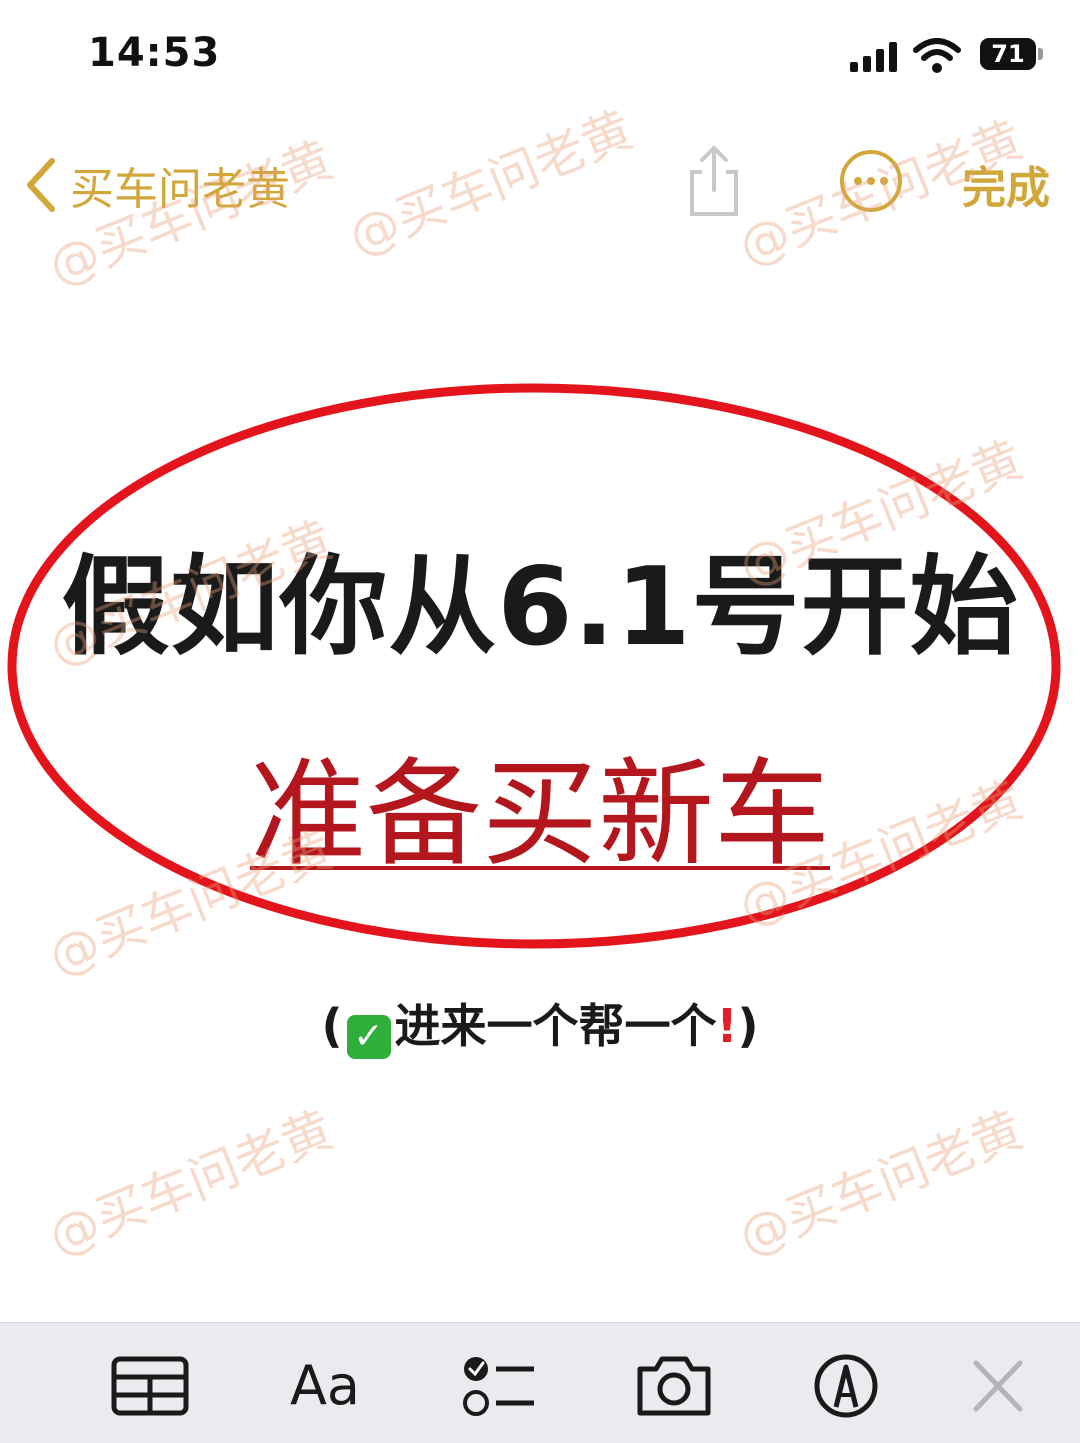 This screenshot has height=1443, width=1080. What do you see at coordinates (873, 57) in the screenshot?
I see `signal-icon` at bounding box center [873, 57].